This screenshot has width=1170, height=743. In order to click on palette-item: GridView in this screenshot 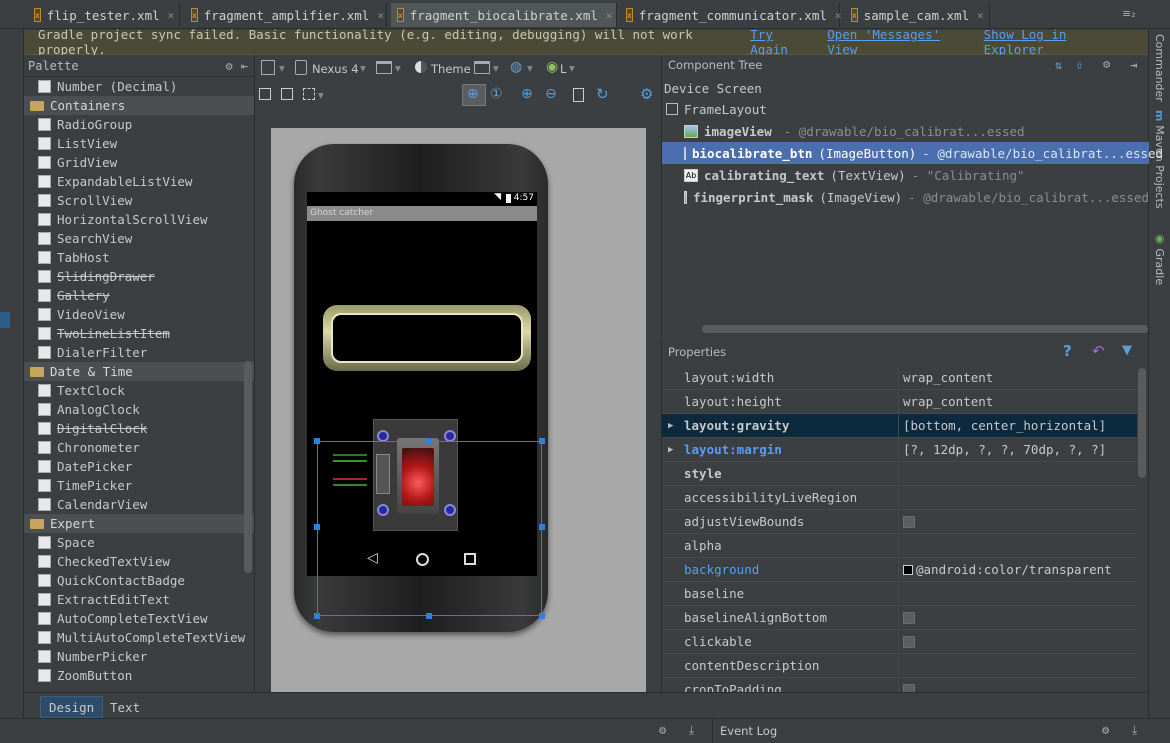, I will do `click(139, 162)`.